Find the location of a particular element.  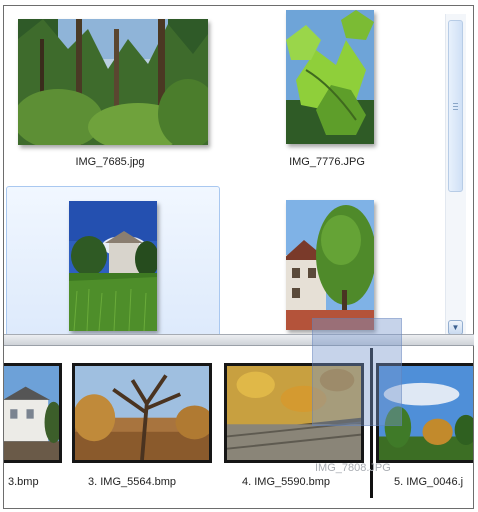

thumbnail-caption: IMG_7685.jpg is located at coordinates (110, 162).